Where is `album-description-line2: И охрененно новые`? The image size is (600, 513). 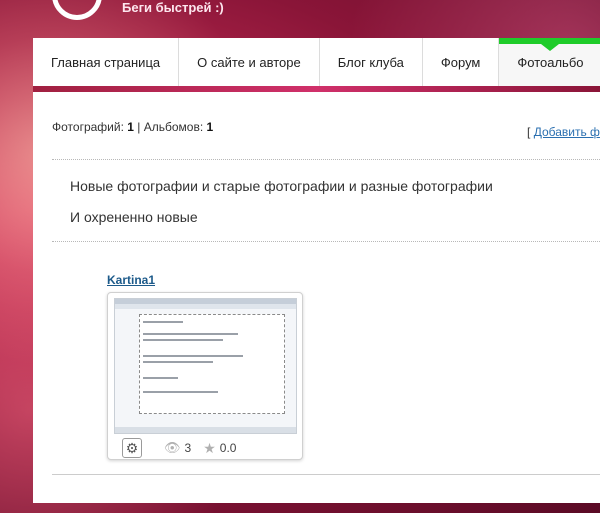 album-description-line2: И охрененно новые is located at coordinates (134, 217).